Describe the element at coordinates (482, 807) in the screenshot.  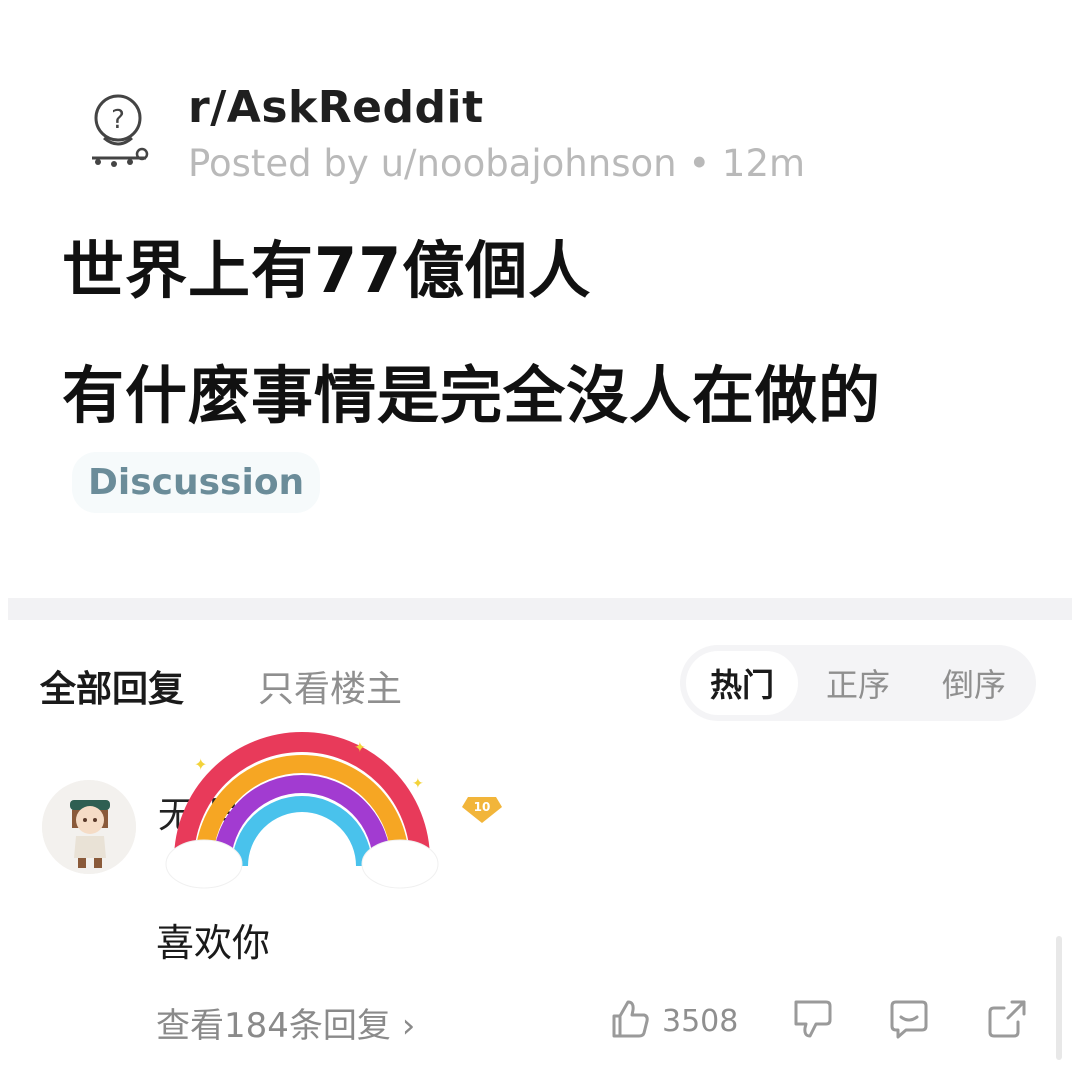
I see `svg-text: 10` at that location.